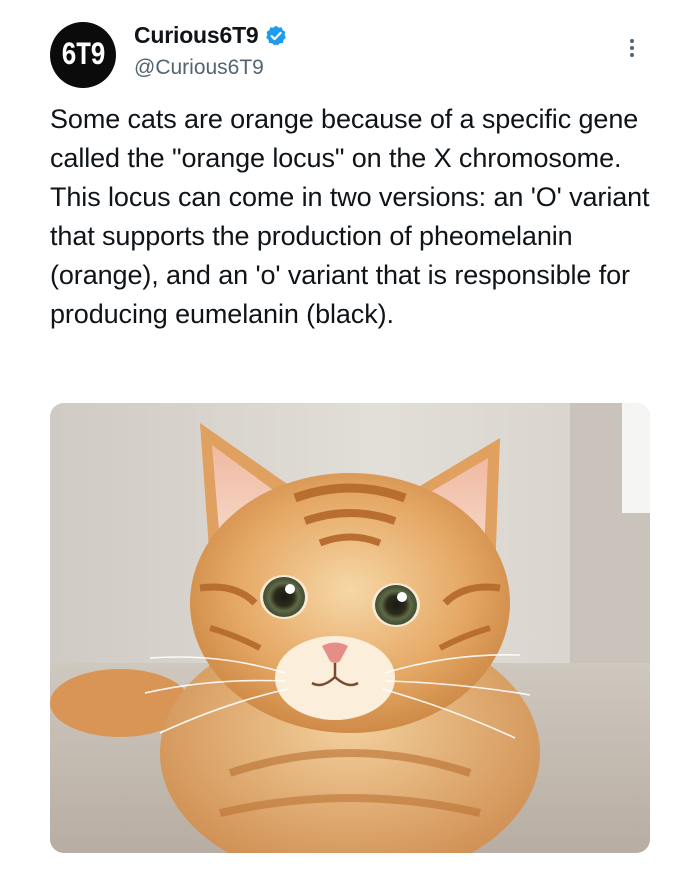 The height and width of the screenshot is (875, 700). Describe the element at coordinates (196, 35) in the screenshot. I see `display-name: Curious6T9` at that location.